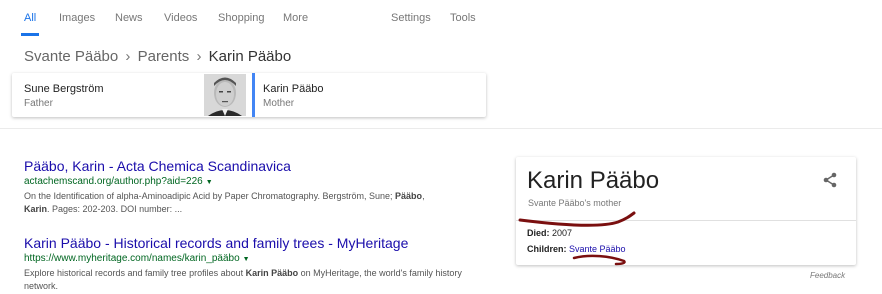 The image size is (882, 294). I want to click on kp-fact-children: Children: Svante Pääbo, so click(576, 249).